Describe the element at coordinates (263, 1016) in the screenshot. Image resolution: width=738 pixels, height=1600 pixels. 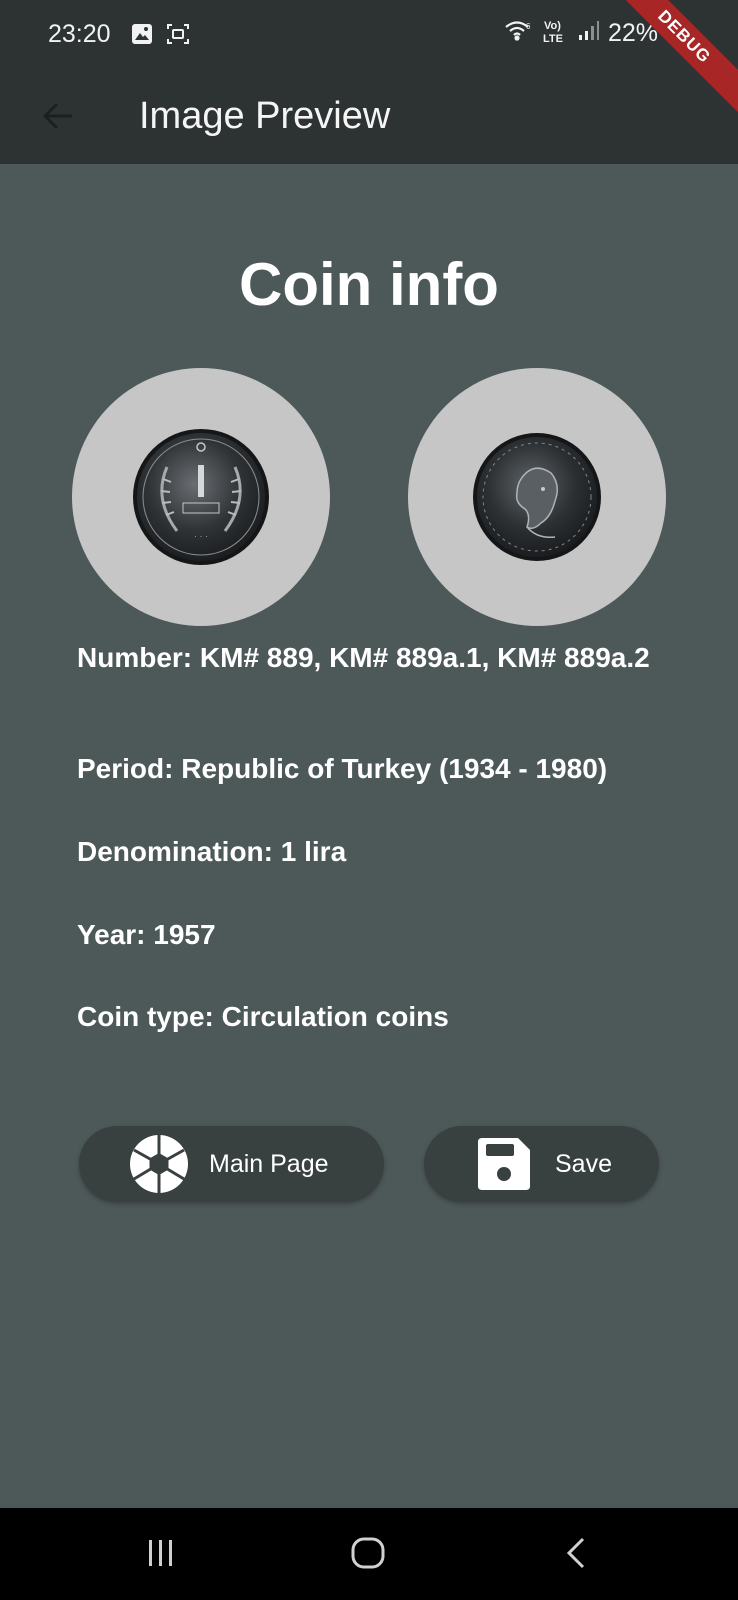
I see `info-coin-type: Coin type: Circulation coins` at that location.